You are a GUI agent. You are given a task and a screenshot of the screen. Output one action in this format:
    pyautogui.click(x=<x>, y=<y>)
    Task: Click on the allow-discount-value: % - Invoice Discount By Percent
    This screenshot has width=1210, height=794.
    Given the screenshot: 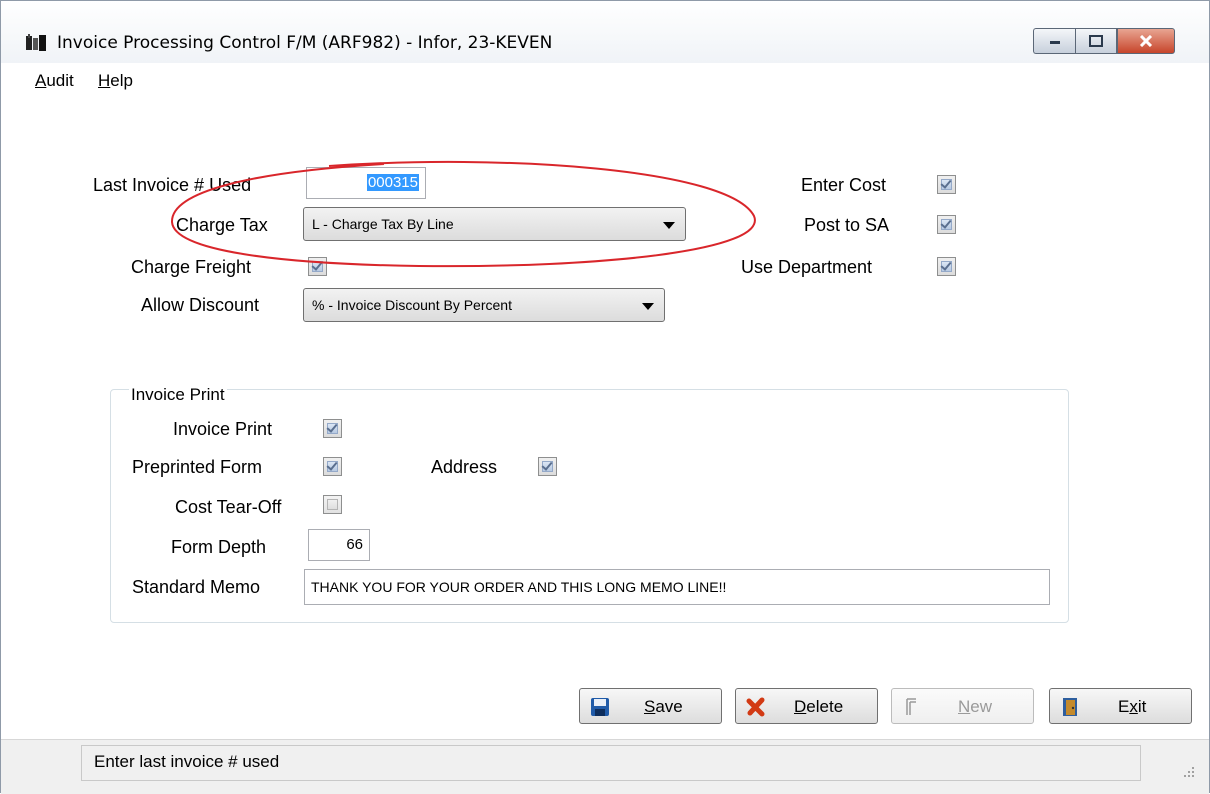 What is the action you would take?
    pyautogui.click(x=412, y=305)
    